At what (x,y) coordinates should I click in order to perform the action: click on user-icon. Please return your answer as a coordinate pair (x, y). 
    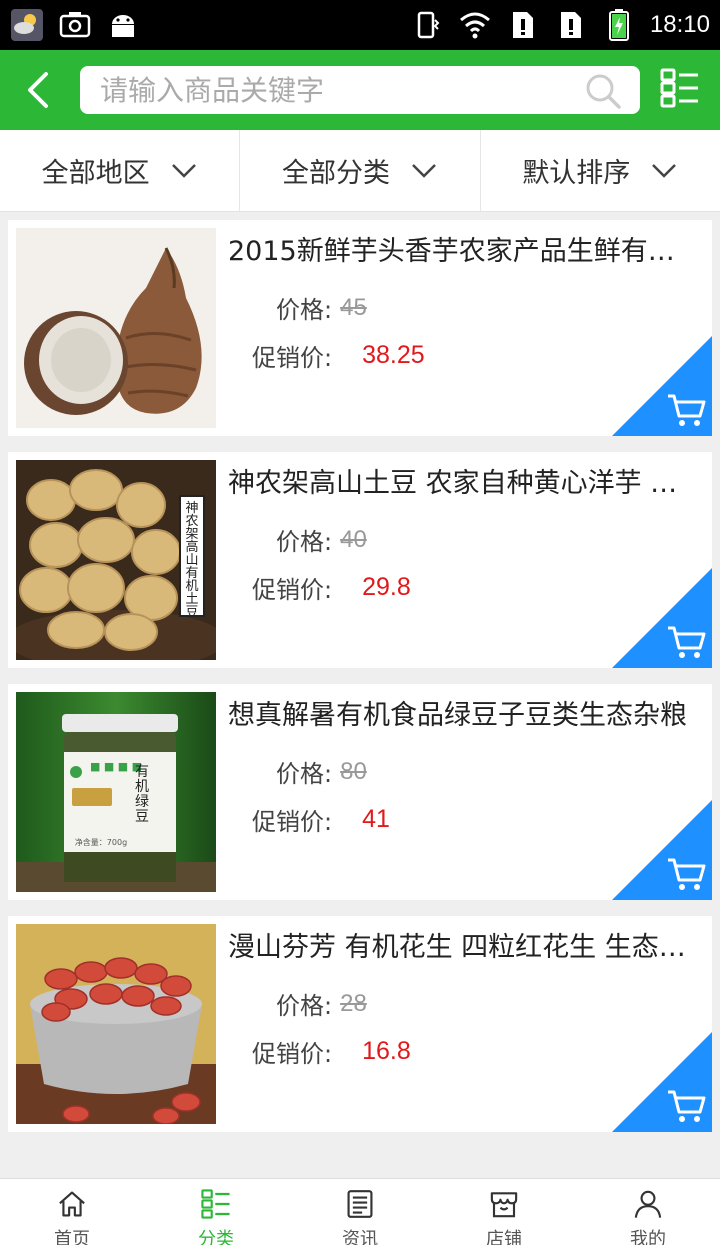
    Looking at the image, I should click on (648, 1204).